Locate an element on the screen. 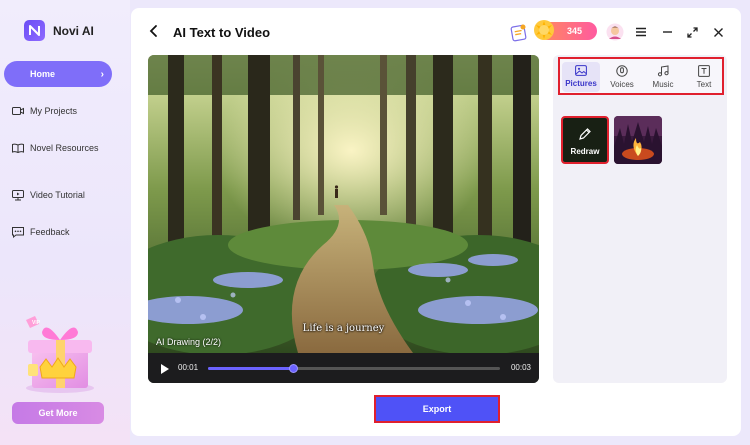 This screenshot has width=750, height=445. close-icon is located at coordinates (718, 32).